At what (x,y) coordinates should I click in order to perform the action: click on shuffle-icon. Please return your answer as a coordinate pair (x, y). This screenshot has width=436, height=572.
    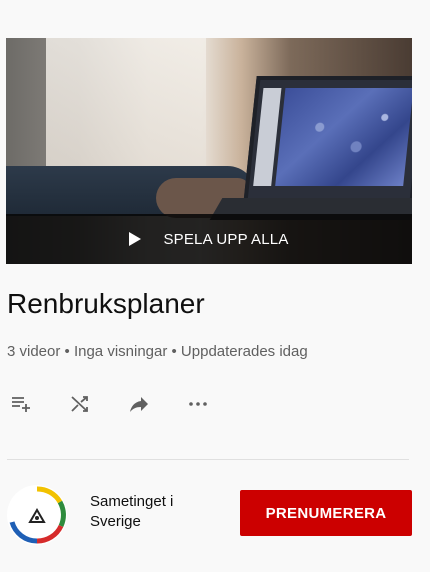
    Looking at the image, I should click on (79, 404).